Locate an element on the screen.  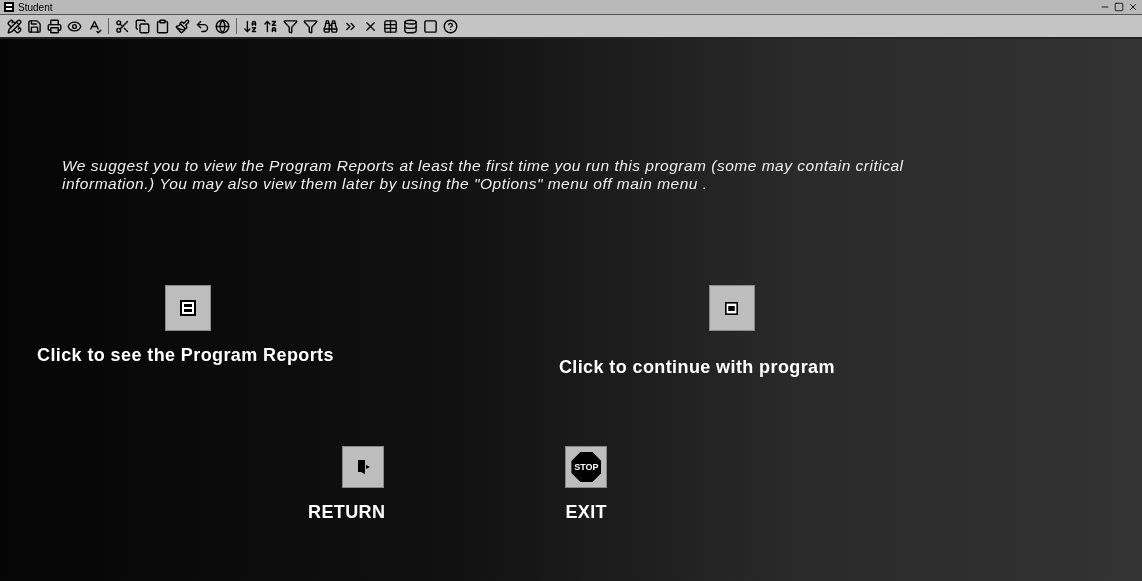
format-painter-icon is located at coordinates (182, 26).